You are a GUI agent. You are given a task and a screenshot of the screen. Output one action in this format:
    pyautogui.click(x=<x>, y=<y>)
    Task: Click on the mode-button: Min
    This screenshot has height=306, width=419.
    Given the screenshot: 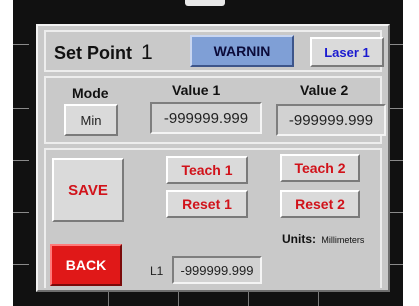 What is the action you would take?
    pyautogui.click(x=91, y=120)
    